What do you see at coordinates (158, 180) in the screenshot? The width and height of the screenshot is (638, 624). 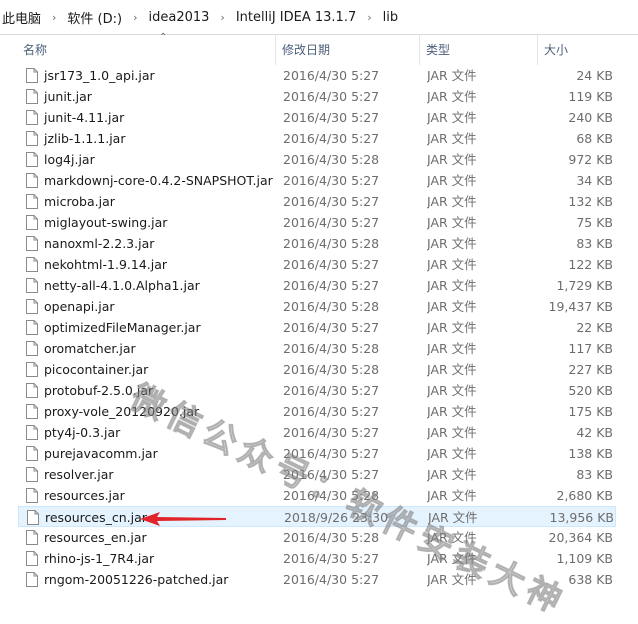 I see `file-name: markdownj-core-0.4.2-SNAPSHOT.jar` at bounding box center [158, 180].